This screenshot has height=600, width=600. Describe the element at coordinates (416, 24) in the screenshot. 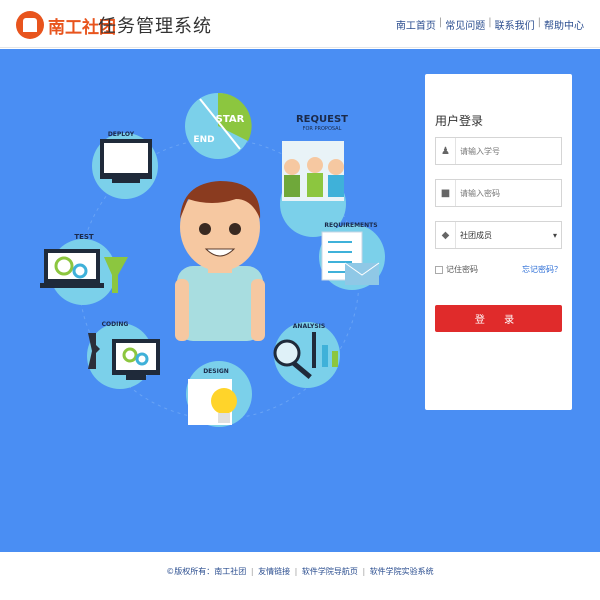

I see `nav-link-home: 南工首页` at that location.